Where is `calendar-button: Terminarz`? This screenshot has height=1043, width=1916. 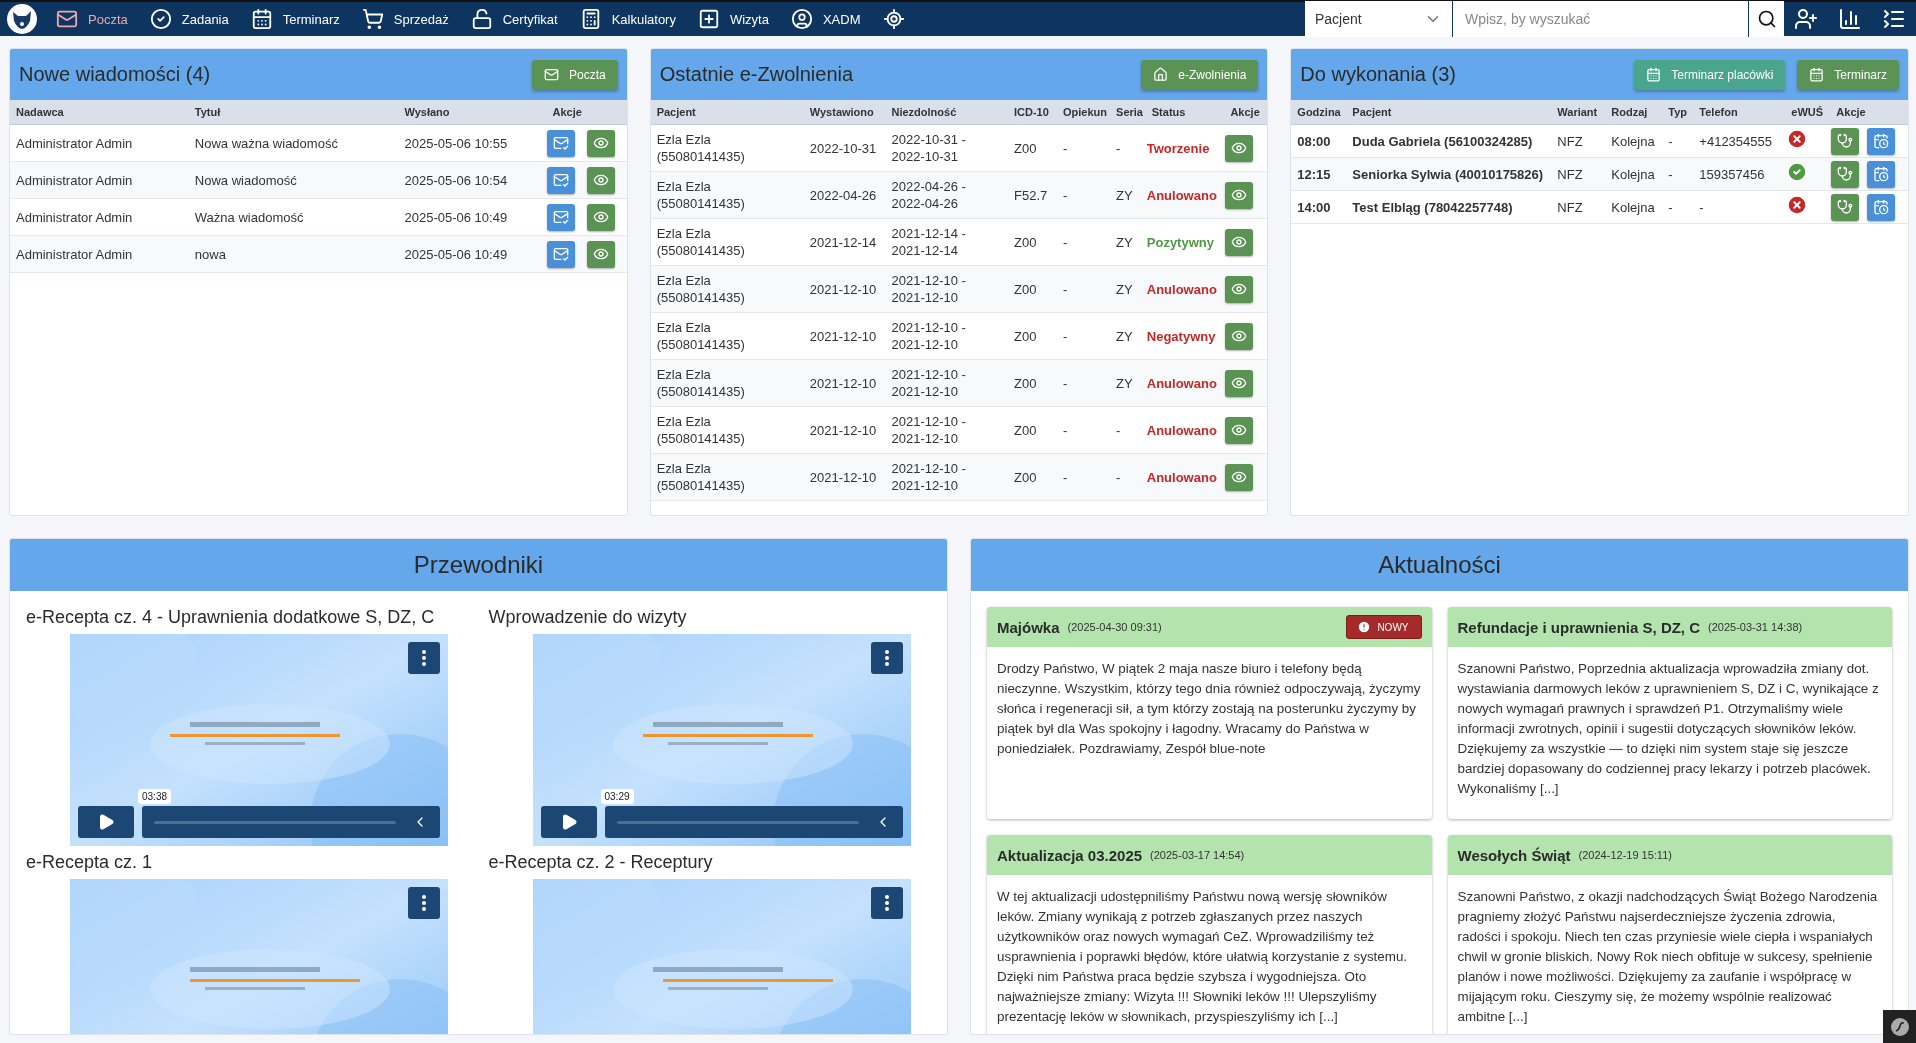
calendar-button: Terminarz is located at coordinates (1848, 74).